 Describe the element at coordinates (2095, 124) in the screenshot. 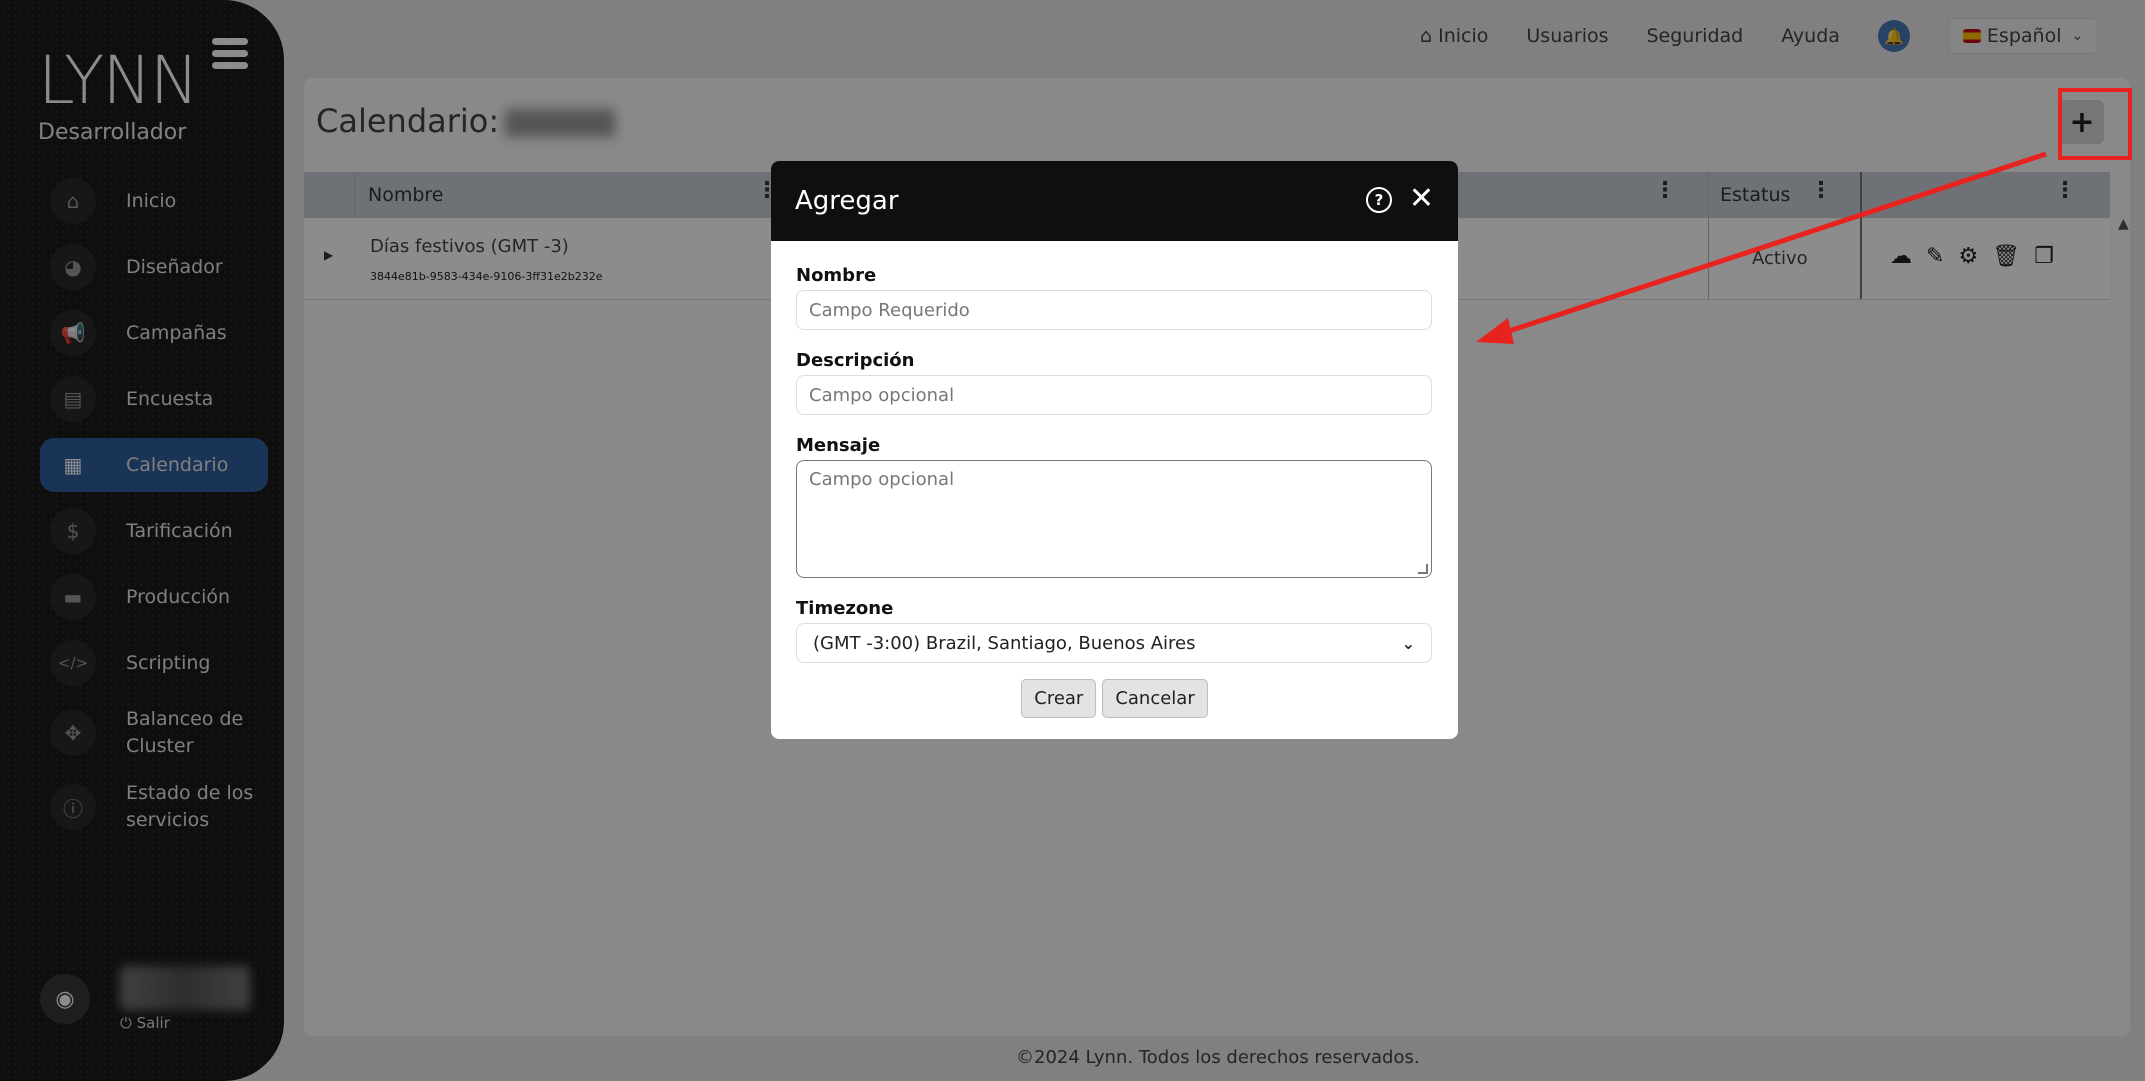

I see `annotation-highlight-box` at that location.